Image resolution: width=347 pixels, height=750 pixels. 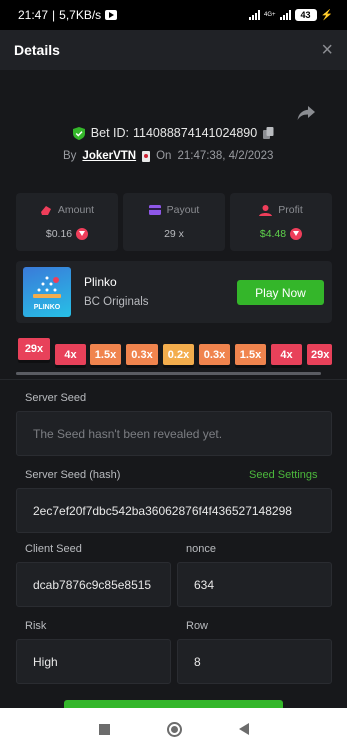 I want to click on payout-box: Payout 29 x, so click(x=174, y=222).